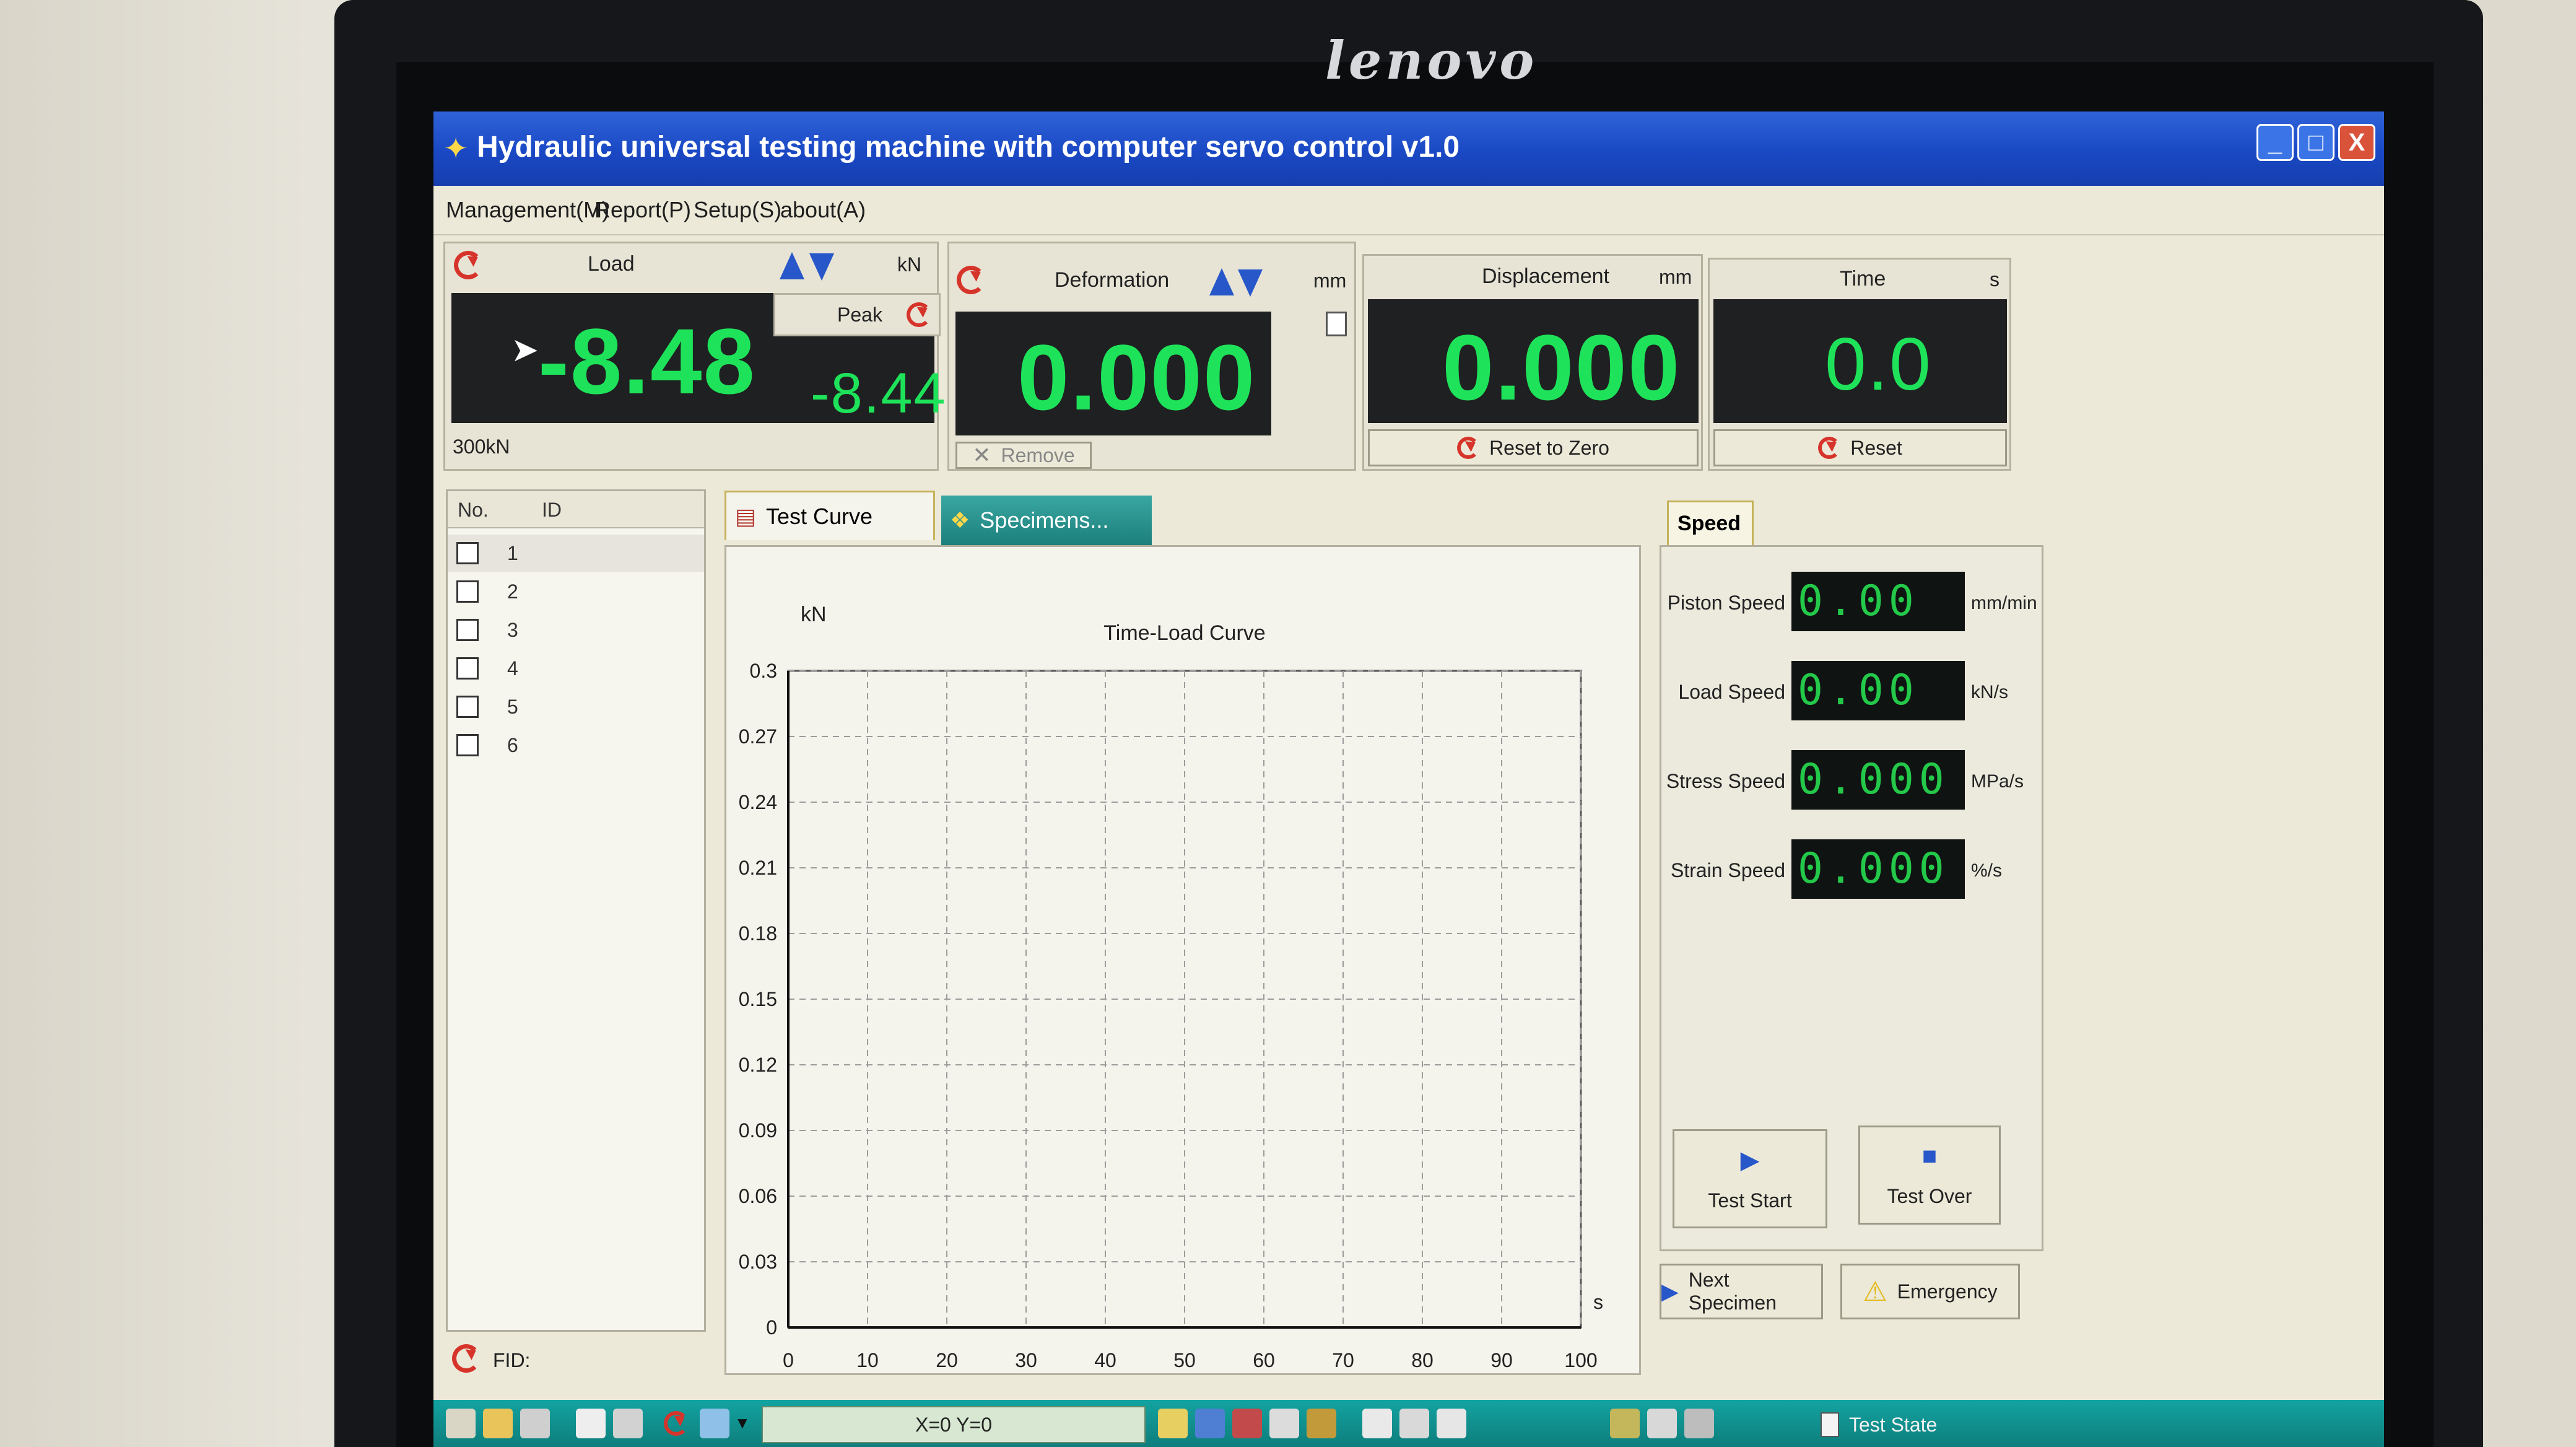 This screenshot has width=2576, height=1447. I want to click on fid-refresh-icon, so click(466, 1359).